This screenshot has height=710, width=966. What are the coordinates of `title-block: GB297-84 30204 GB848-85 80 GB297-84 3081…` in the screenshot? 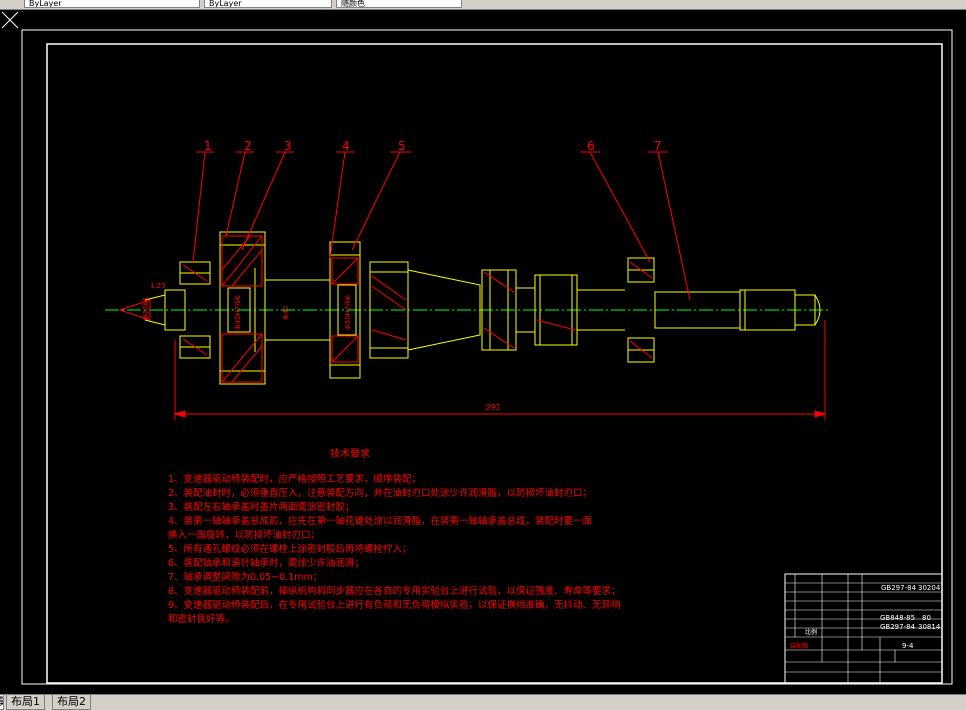 It's located at (863, 628).